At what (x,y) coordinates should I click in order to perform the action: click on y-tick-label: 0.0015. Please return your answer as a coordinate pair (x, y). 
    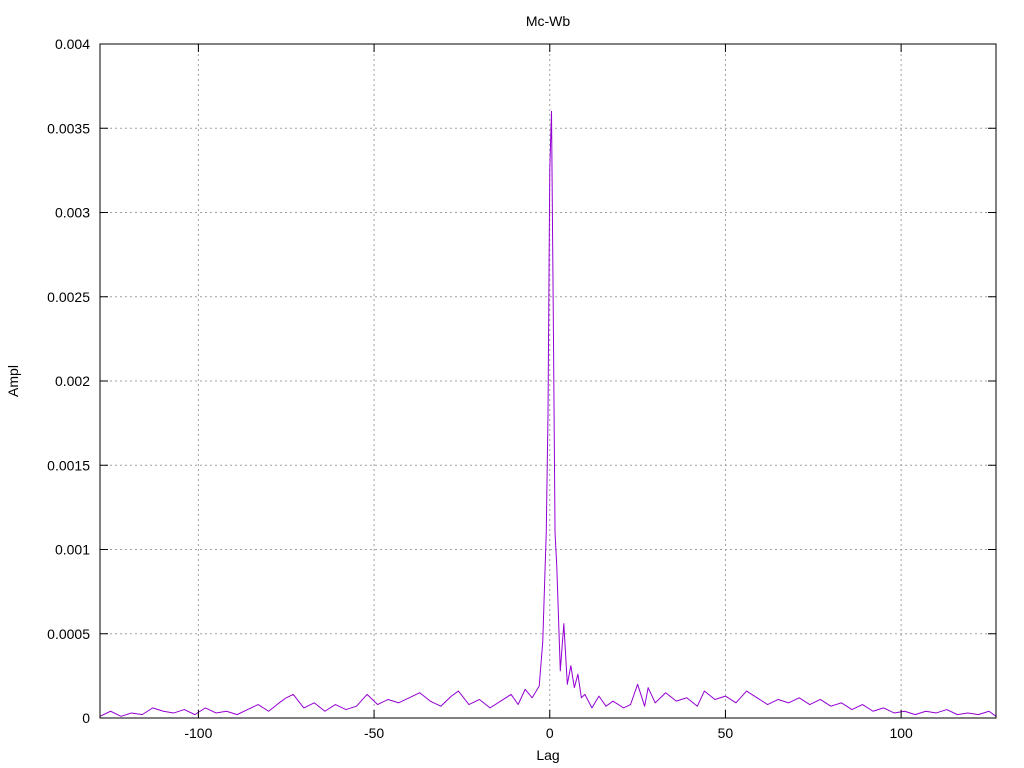
    Looking at the image, I should click on (68, 465).